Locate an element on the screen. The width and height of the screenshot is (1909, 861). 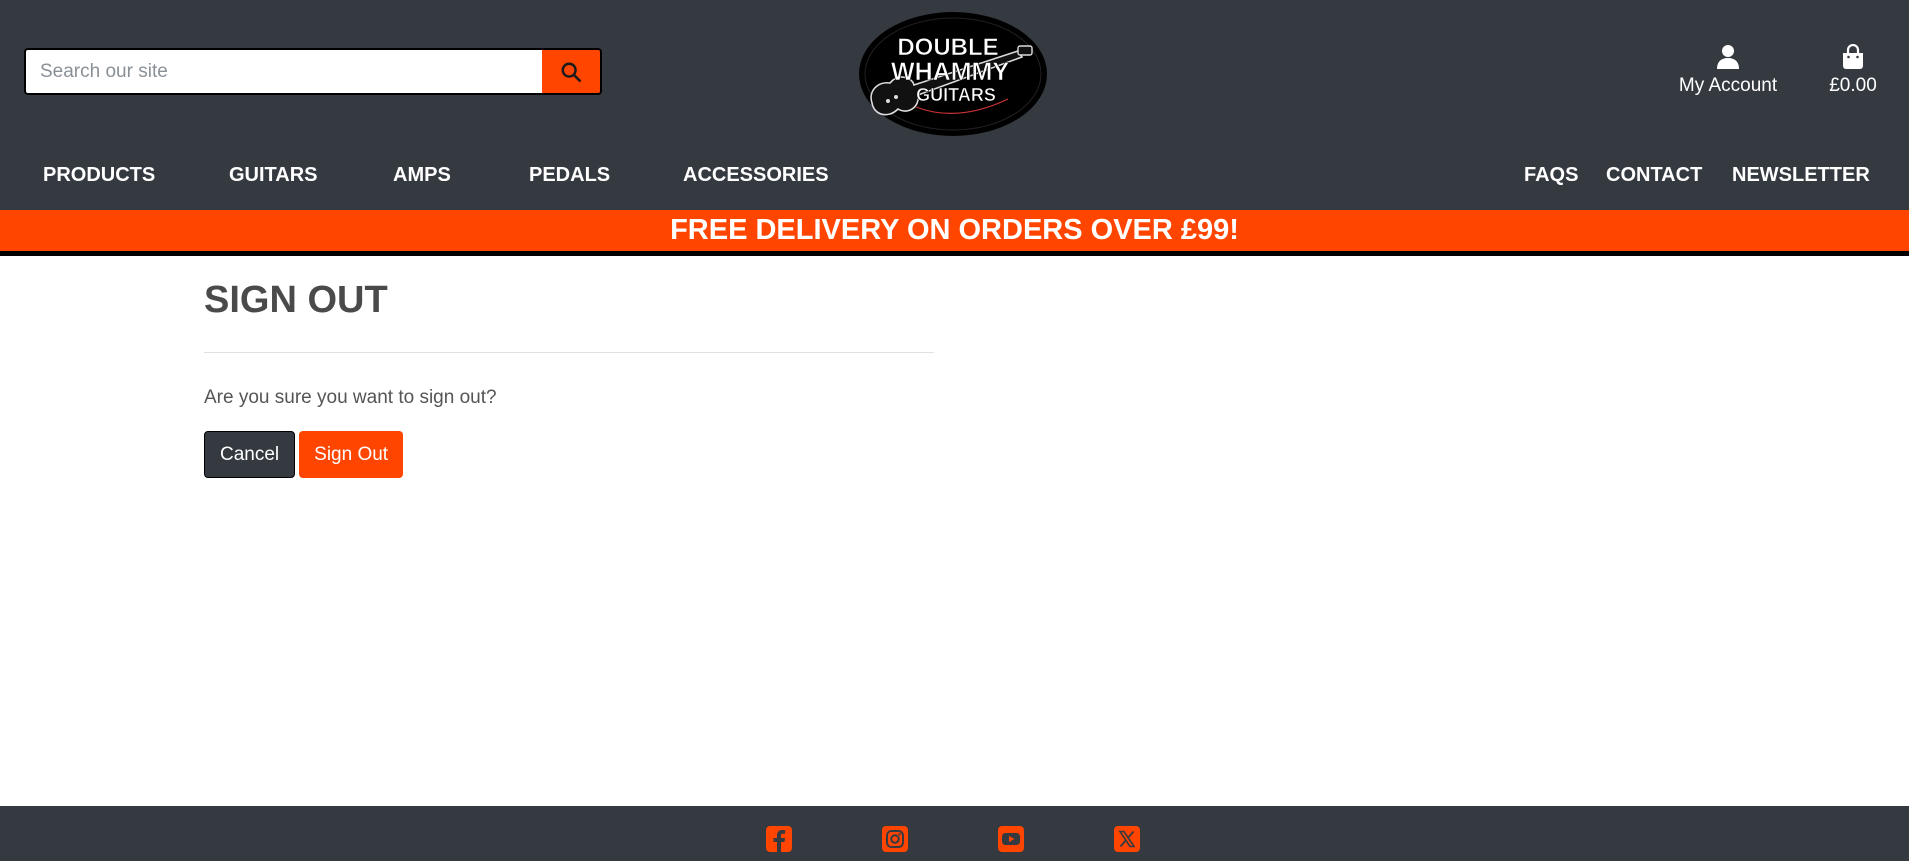
nav-newsletter: NEWSLETTER is located at coordinates (1801, 175).